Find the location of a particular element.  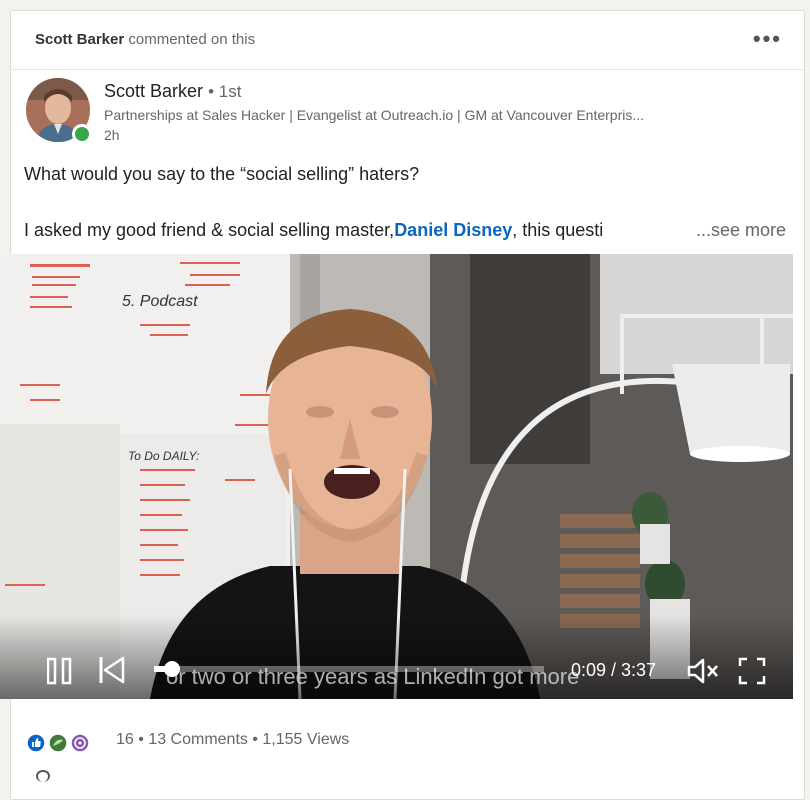

fullscreen-icon is located at coordinates (752, 671).